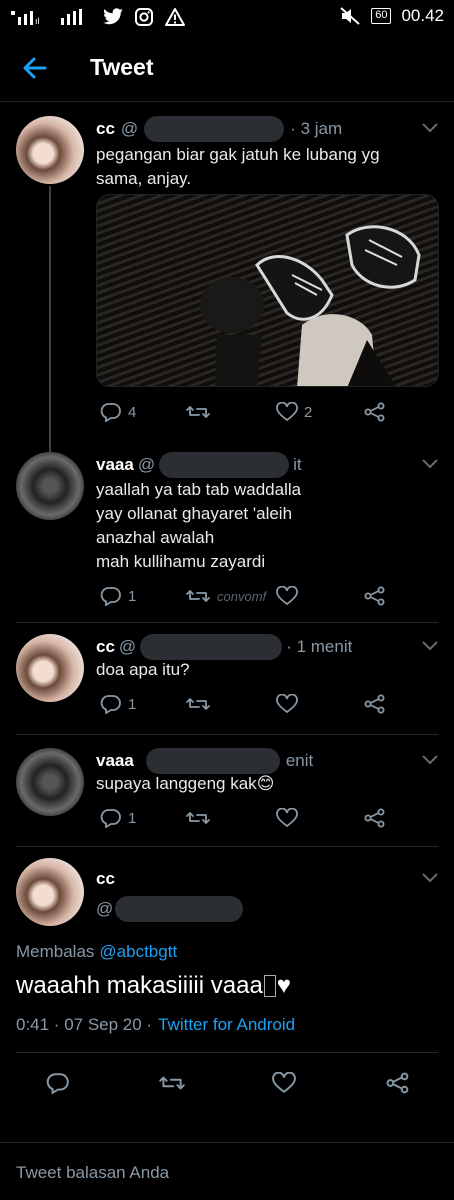 The width and height of the screenshot is (454, 1200). I want to click on replying-label: Membalas, so click(55, 951).